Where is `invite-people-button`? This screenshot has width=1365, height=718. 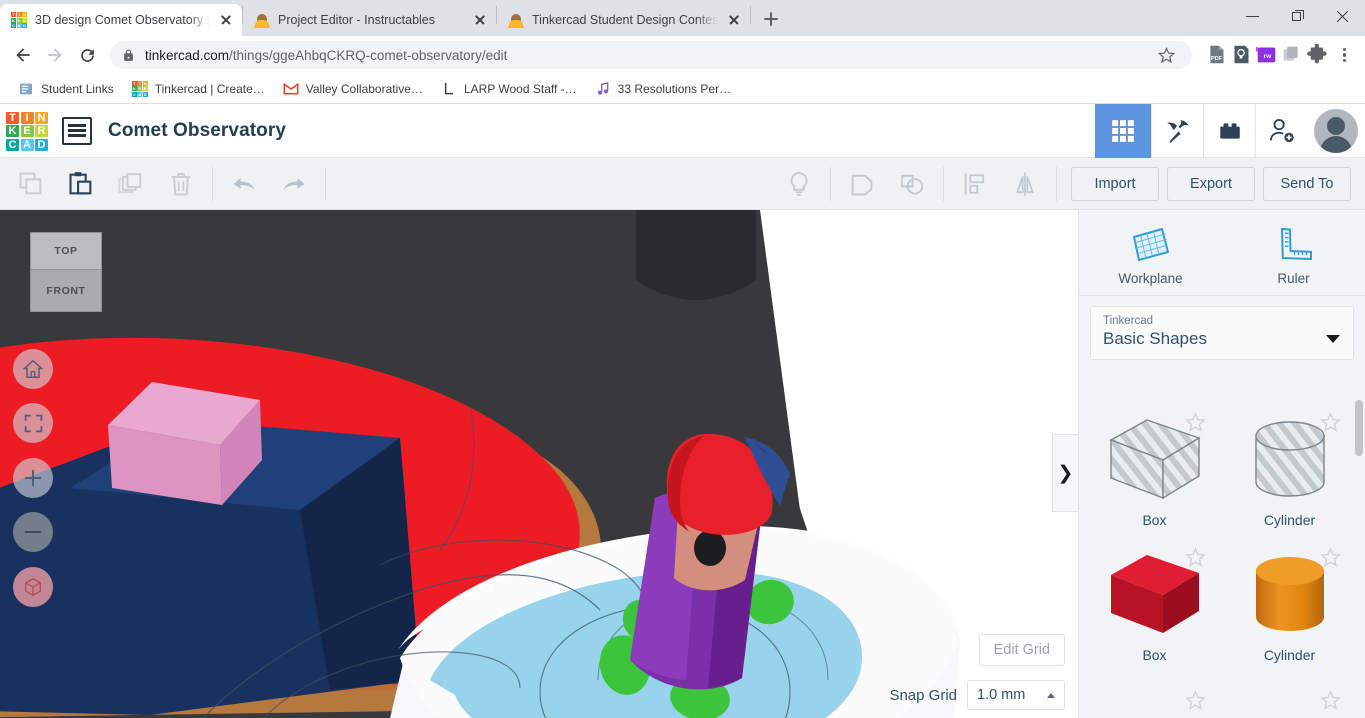 invite-people-button is located at coordinates (1281, 130).